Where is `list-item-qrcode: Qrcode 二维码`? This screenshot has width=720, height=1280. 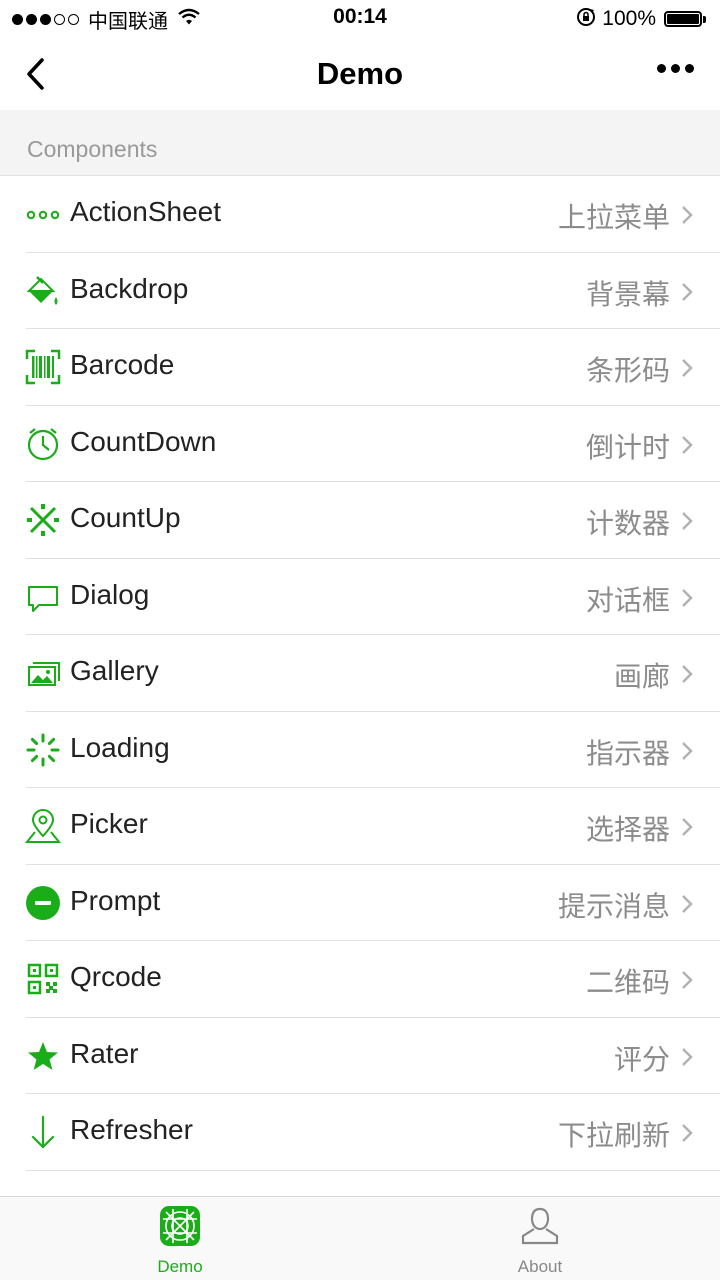 list-item-qrcode: Qrcode 二维码 is located at coordinates (360, 979).